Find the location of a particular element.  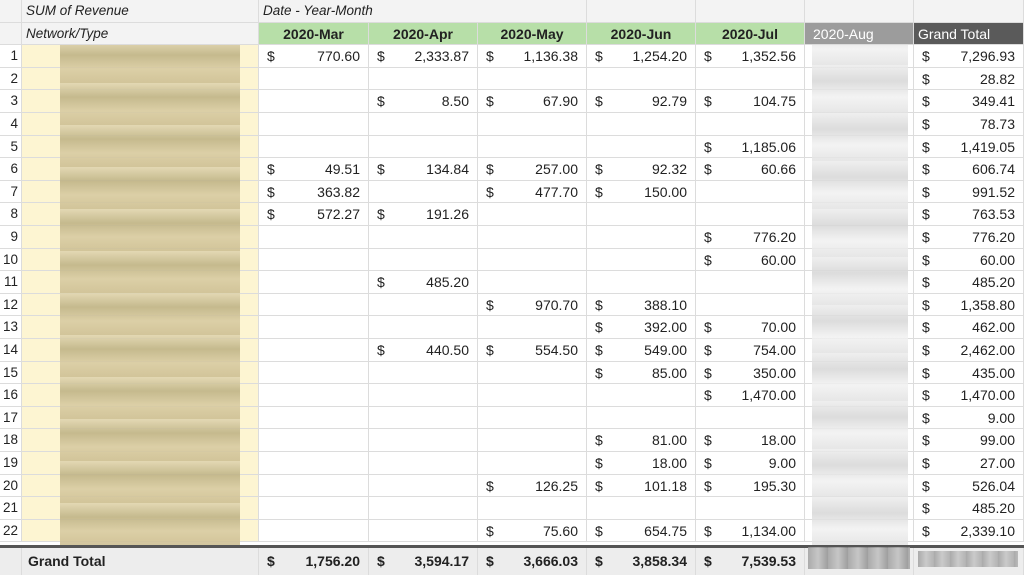

value-cell-may: $554.50 is located at coordinates (532, 350).